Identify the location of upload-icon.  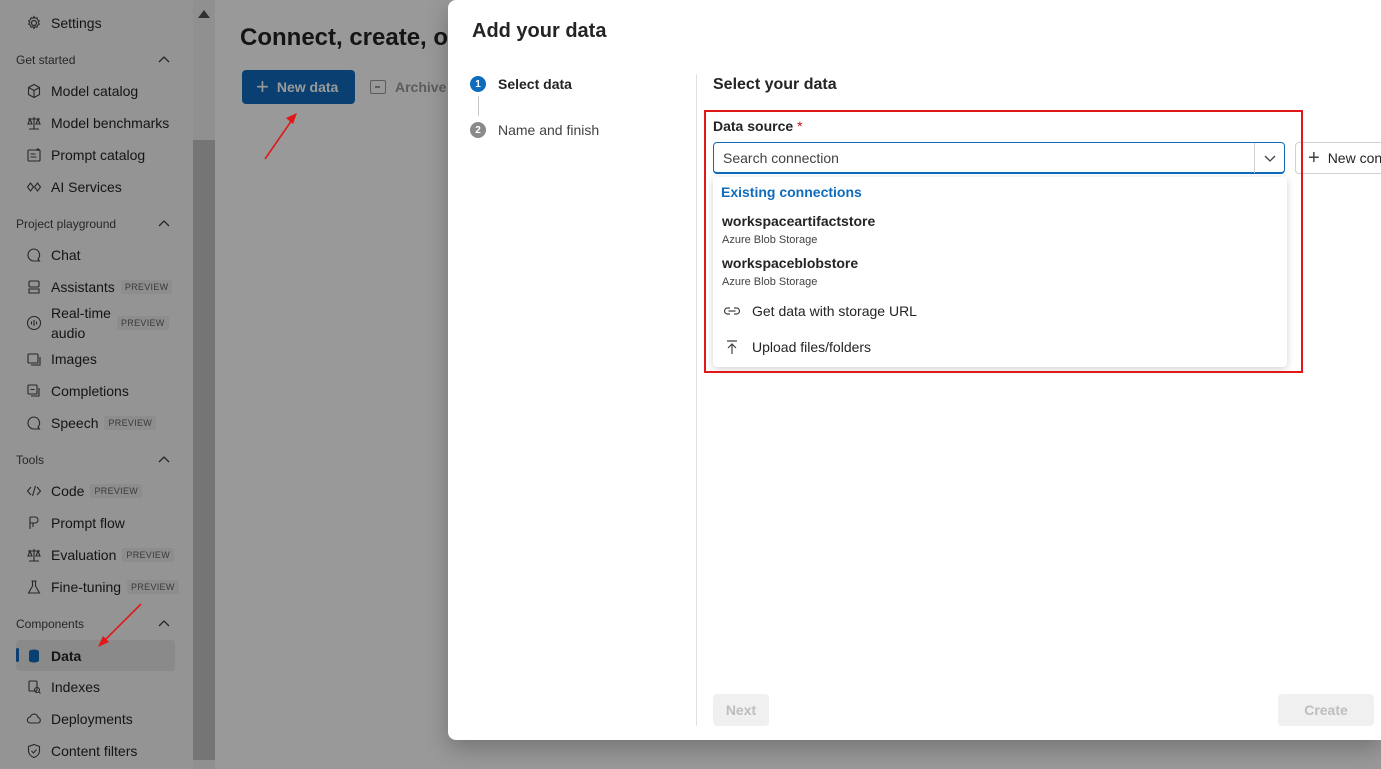
(732, 347).